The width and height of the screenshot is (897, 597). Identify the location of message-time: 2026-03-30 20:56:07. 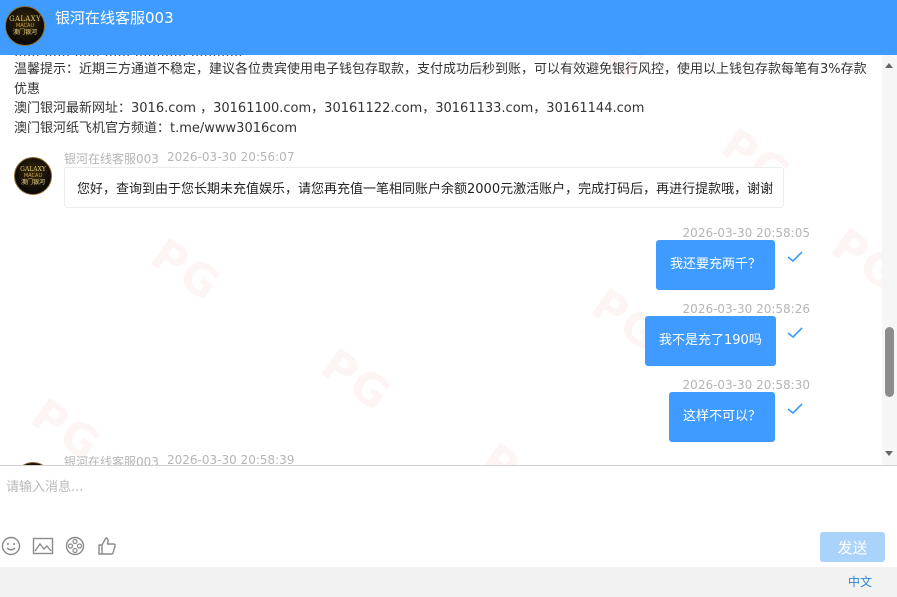
(231, 157).